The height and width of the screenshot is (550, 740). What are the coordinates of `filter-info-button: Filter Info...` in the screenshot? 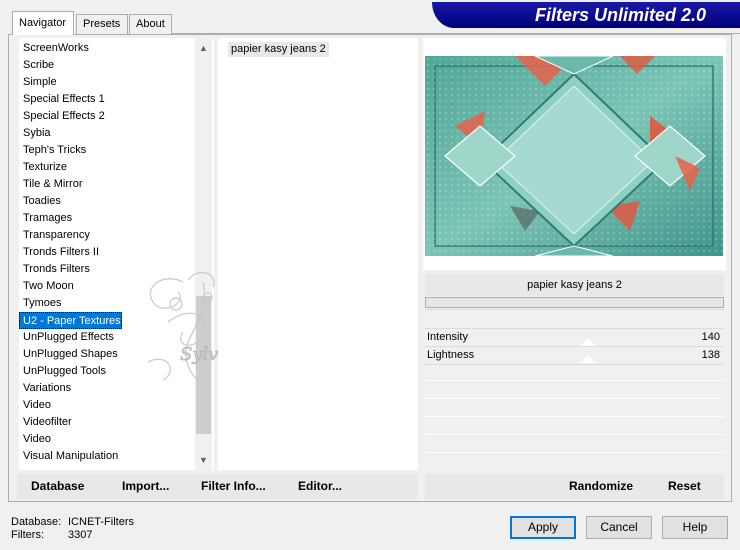 It's located at (233, 486).